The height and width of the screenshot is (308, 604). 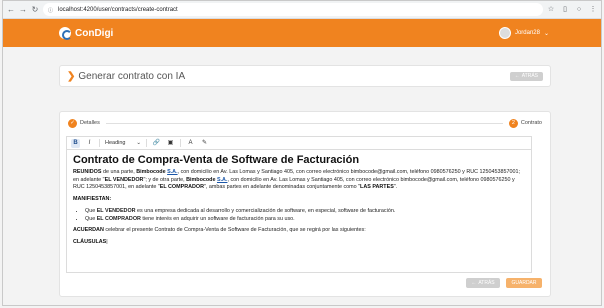 What do you see at coordinates (513, 123) in the screenshot?
I see `step-number: 2` at bounding box center [513, 123].